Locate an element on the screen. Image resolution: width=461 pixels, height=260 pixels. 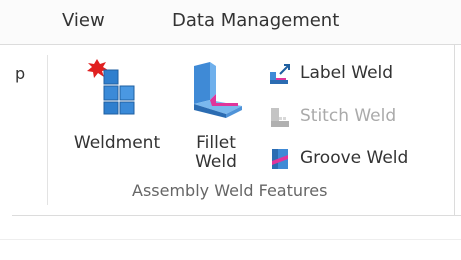
fillet-weld-label-line1: Fillet is located at coordinates (216, 143).